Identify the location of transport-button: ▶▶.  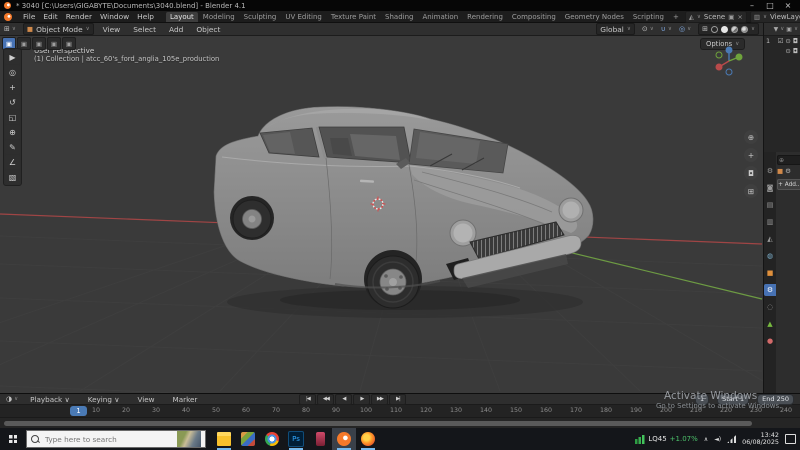
(380, 399).